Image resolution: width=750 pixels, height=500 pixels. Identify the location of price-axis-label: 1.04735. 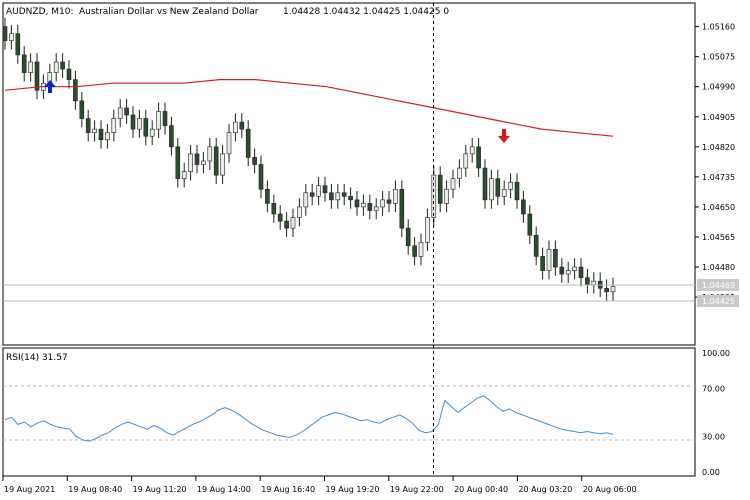
(718, 177).